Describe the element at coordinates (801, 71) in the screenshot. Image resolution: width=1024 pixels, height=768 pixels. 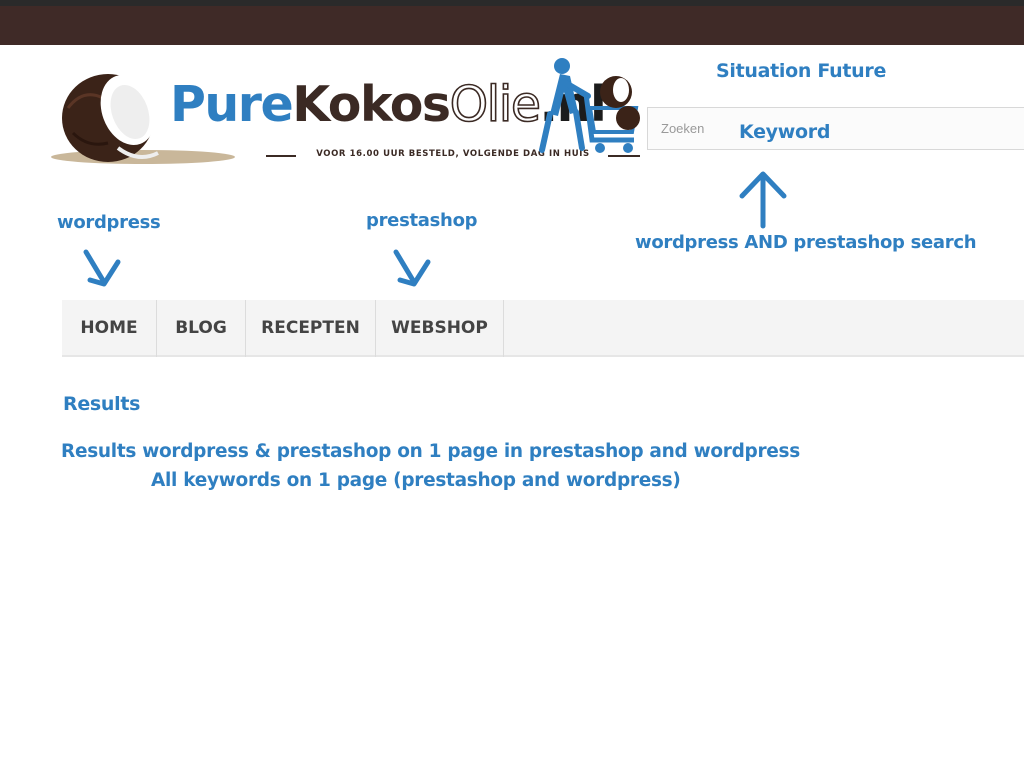
I see `annotation-situation-future: Situation Future` at that location.